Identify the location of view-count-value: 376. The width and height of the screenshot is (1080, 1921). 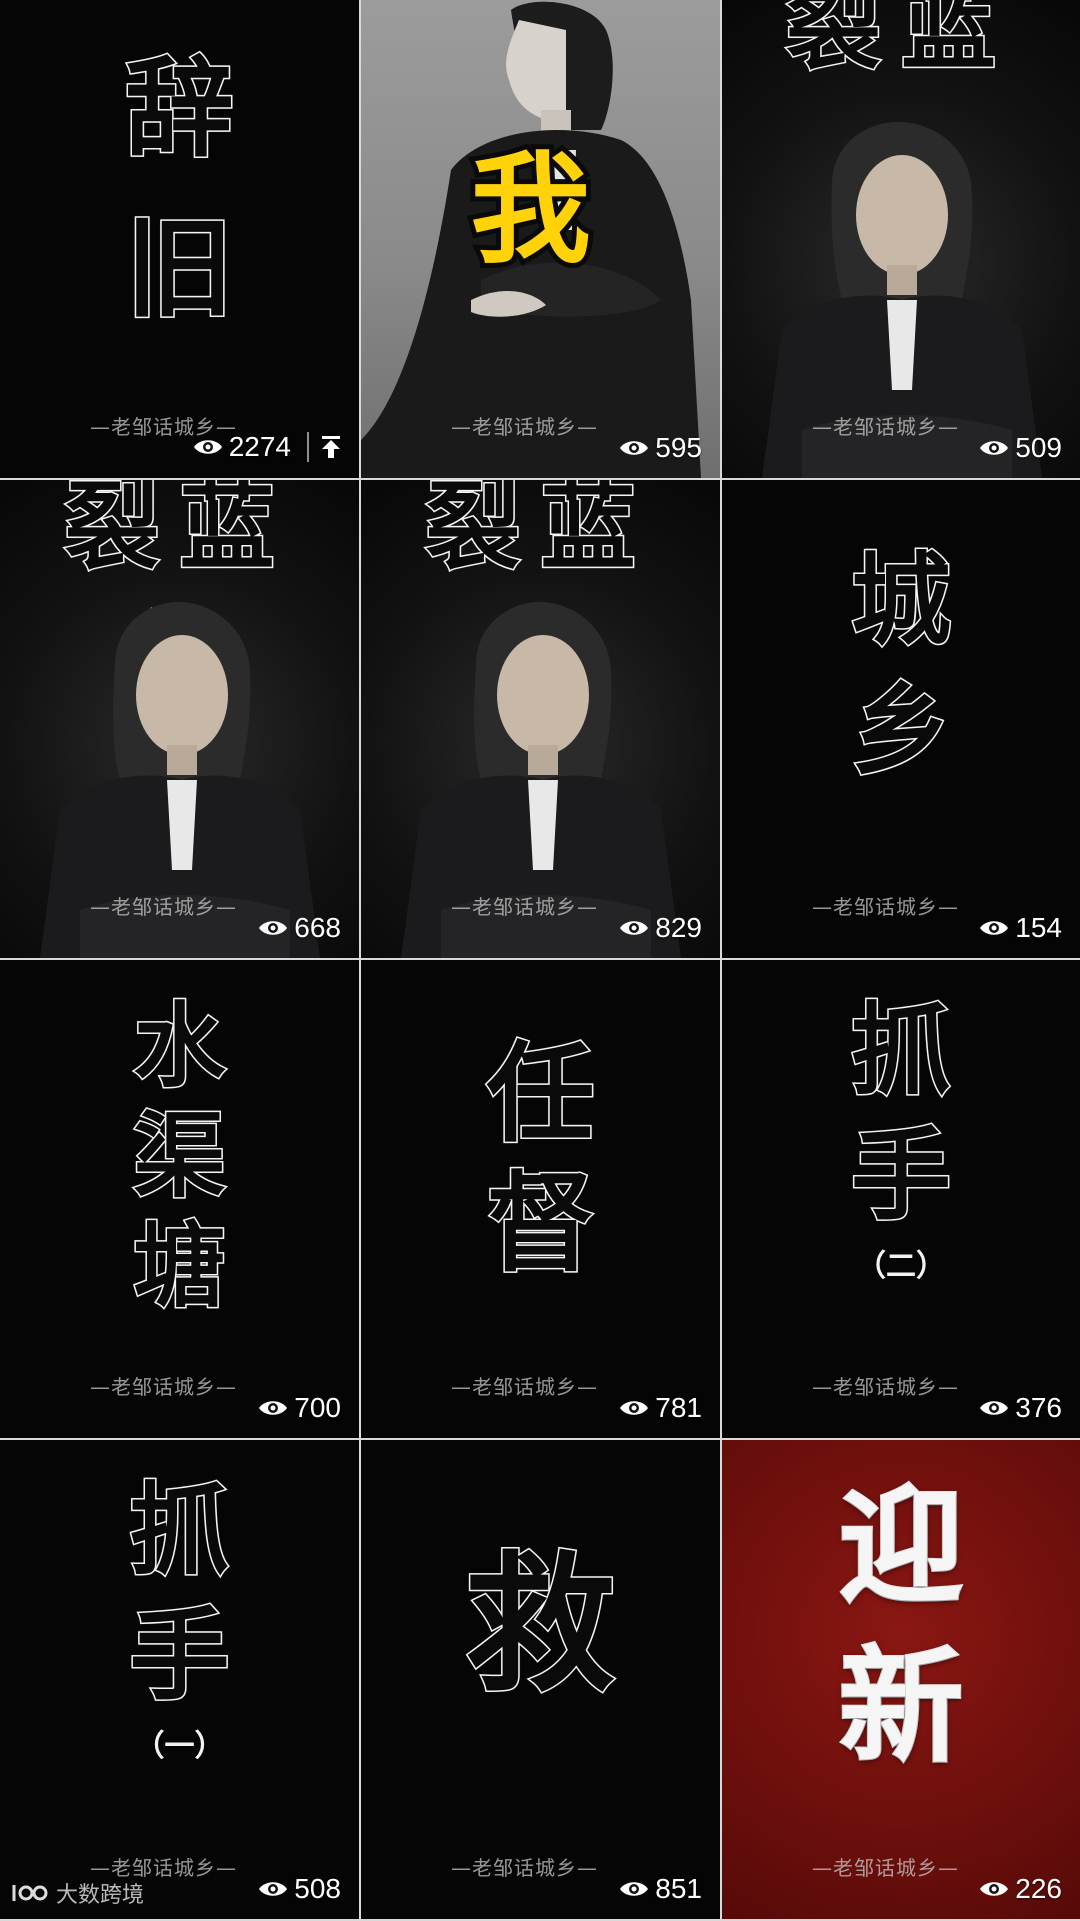
(1038, 1407).